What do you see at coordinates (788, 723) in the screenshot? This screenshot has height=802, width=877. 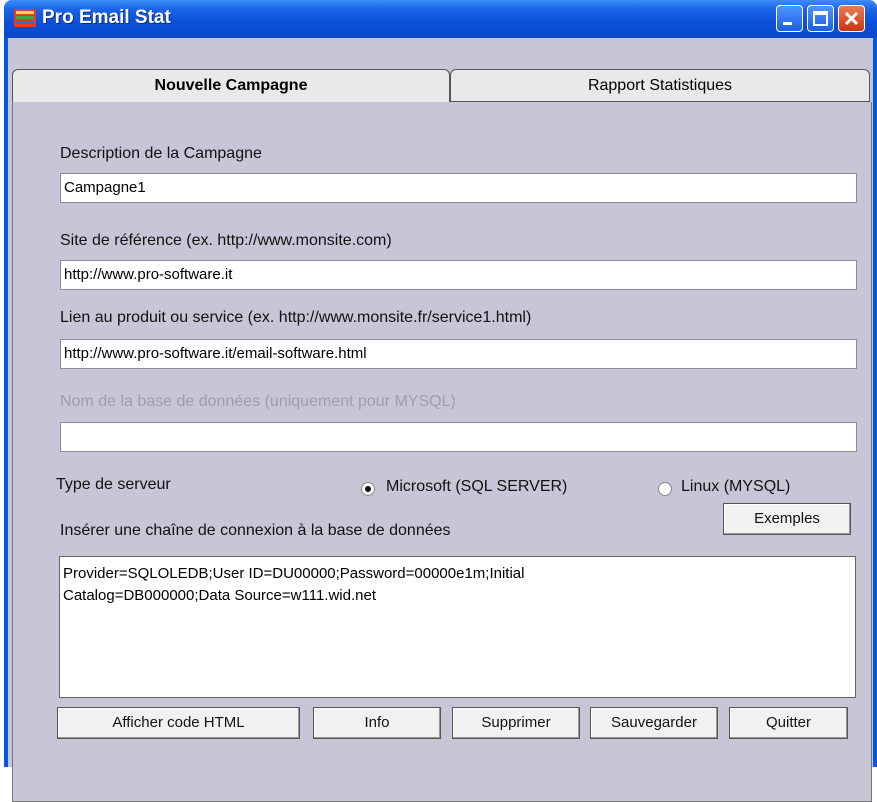 I see `quit-button: Quitter` at bounding box center [788, 723].